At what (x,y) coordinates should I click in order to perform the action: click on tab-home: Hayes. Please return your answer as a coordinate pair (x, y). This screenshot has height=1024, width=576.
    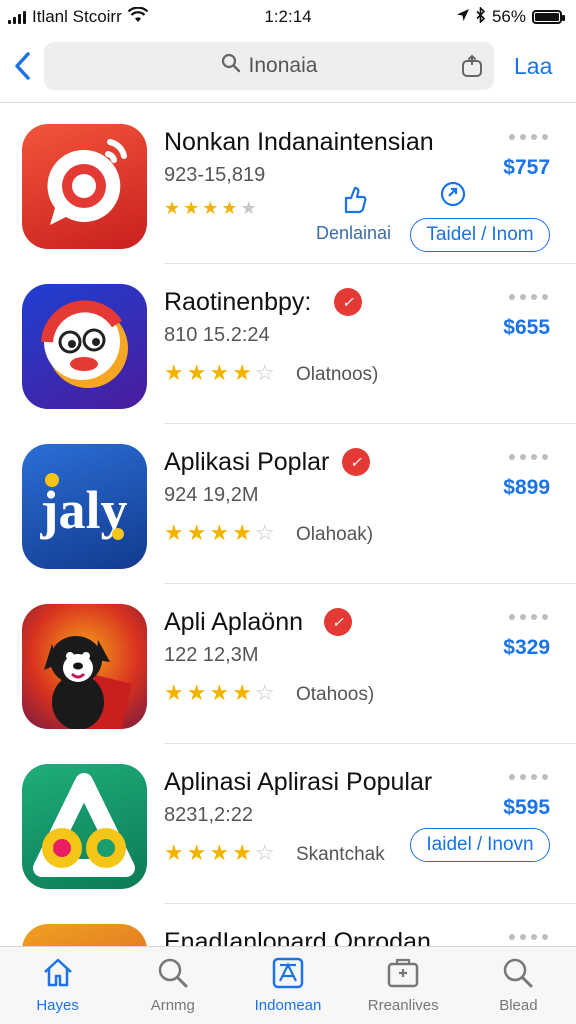
    Looking at the image, I should click on (57, 985).